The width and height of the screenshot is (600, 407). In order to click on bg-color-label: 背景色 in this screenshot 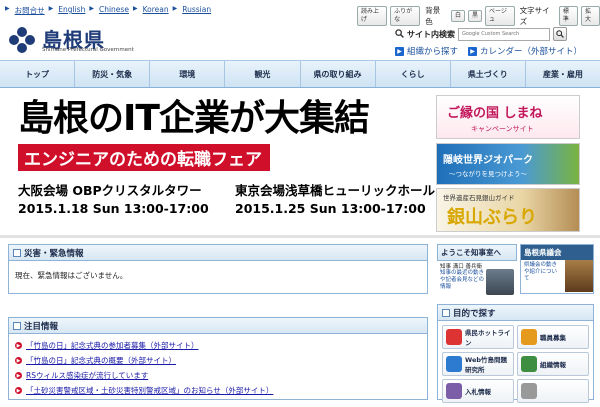, I will do `click(433, 16)`.